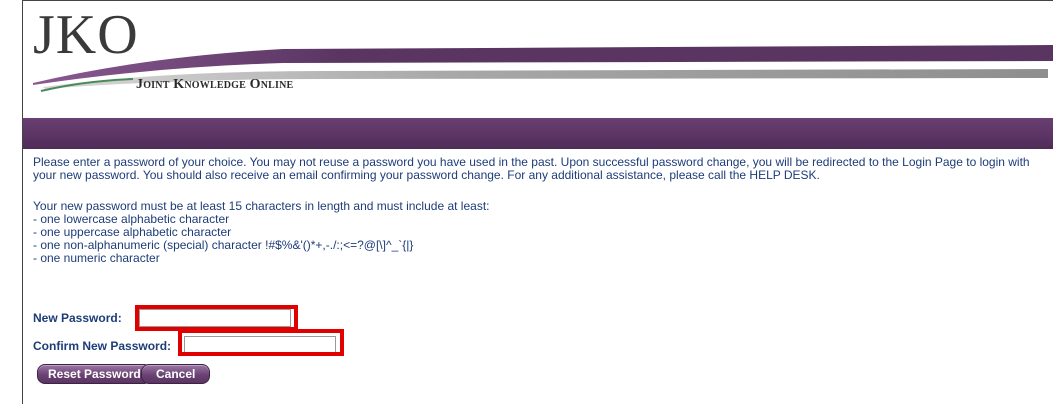 Image resolution: width=1053 pixels, height=404 pixels. I want to click on cancel-button: Cancel, so click(176, 374).